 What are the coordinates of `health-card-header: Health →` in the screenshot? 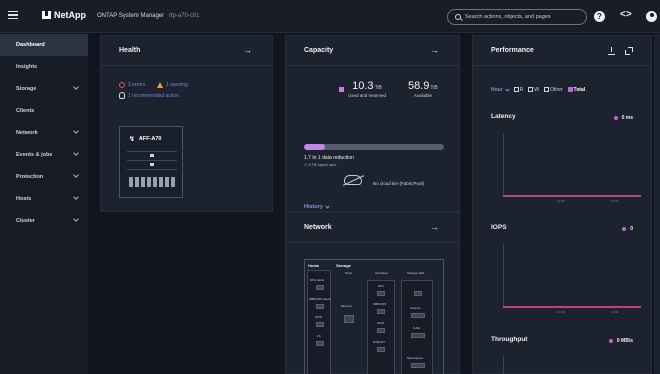 It's located at (186, 51).